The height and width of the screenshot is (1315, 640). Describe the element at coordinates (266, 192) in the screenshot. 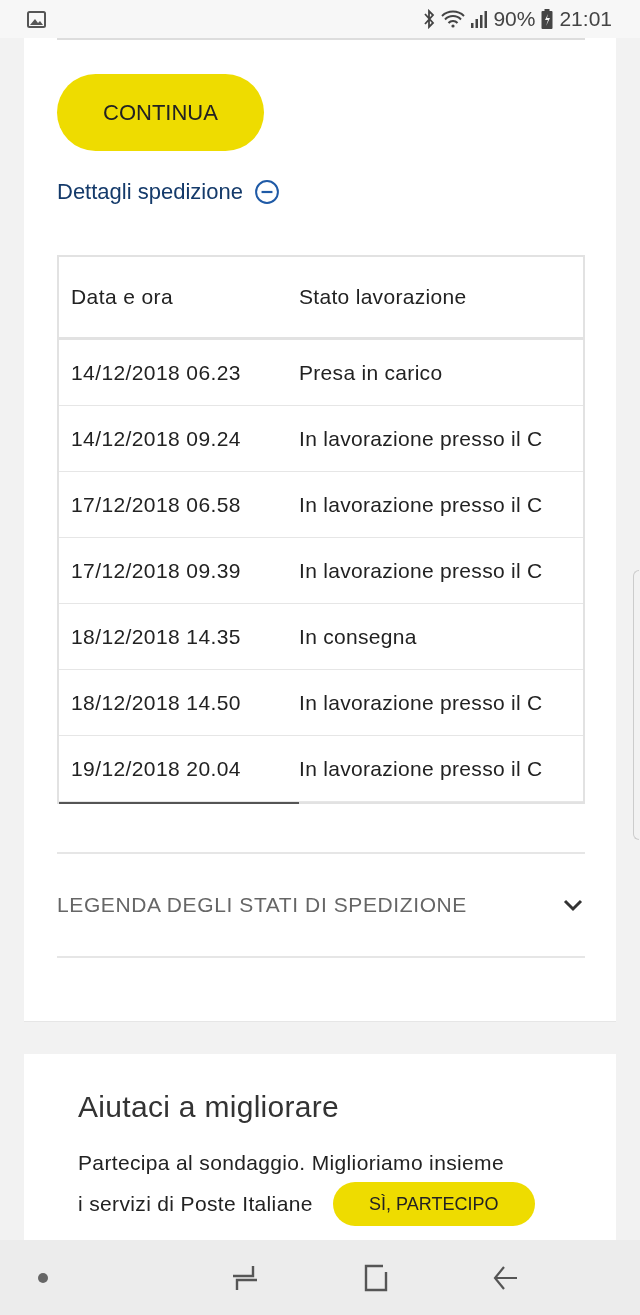

I see `minus-circle-icon` at that location.